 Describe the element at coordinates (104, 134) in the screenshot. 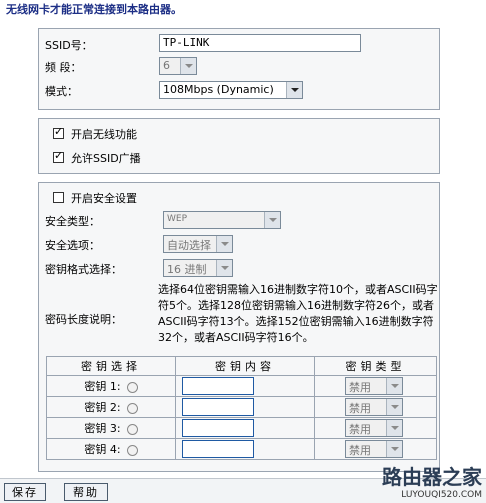

I see `enable-wireless-label: 开启无线功能` at that location.